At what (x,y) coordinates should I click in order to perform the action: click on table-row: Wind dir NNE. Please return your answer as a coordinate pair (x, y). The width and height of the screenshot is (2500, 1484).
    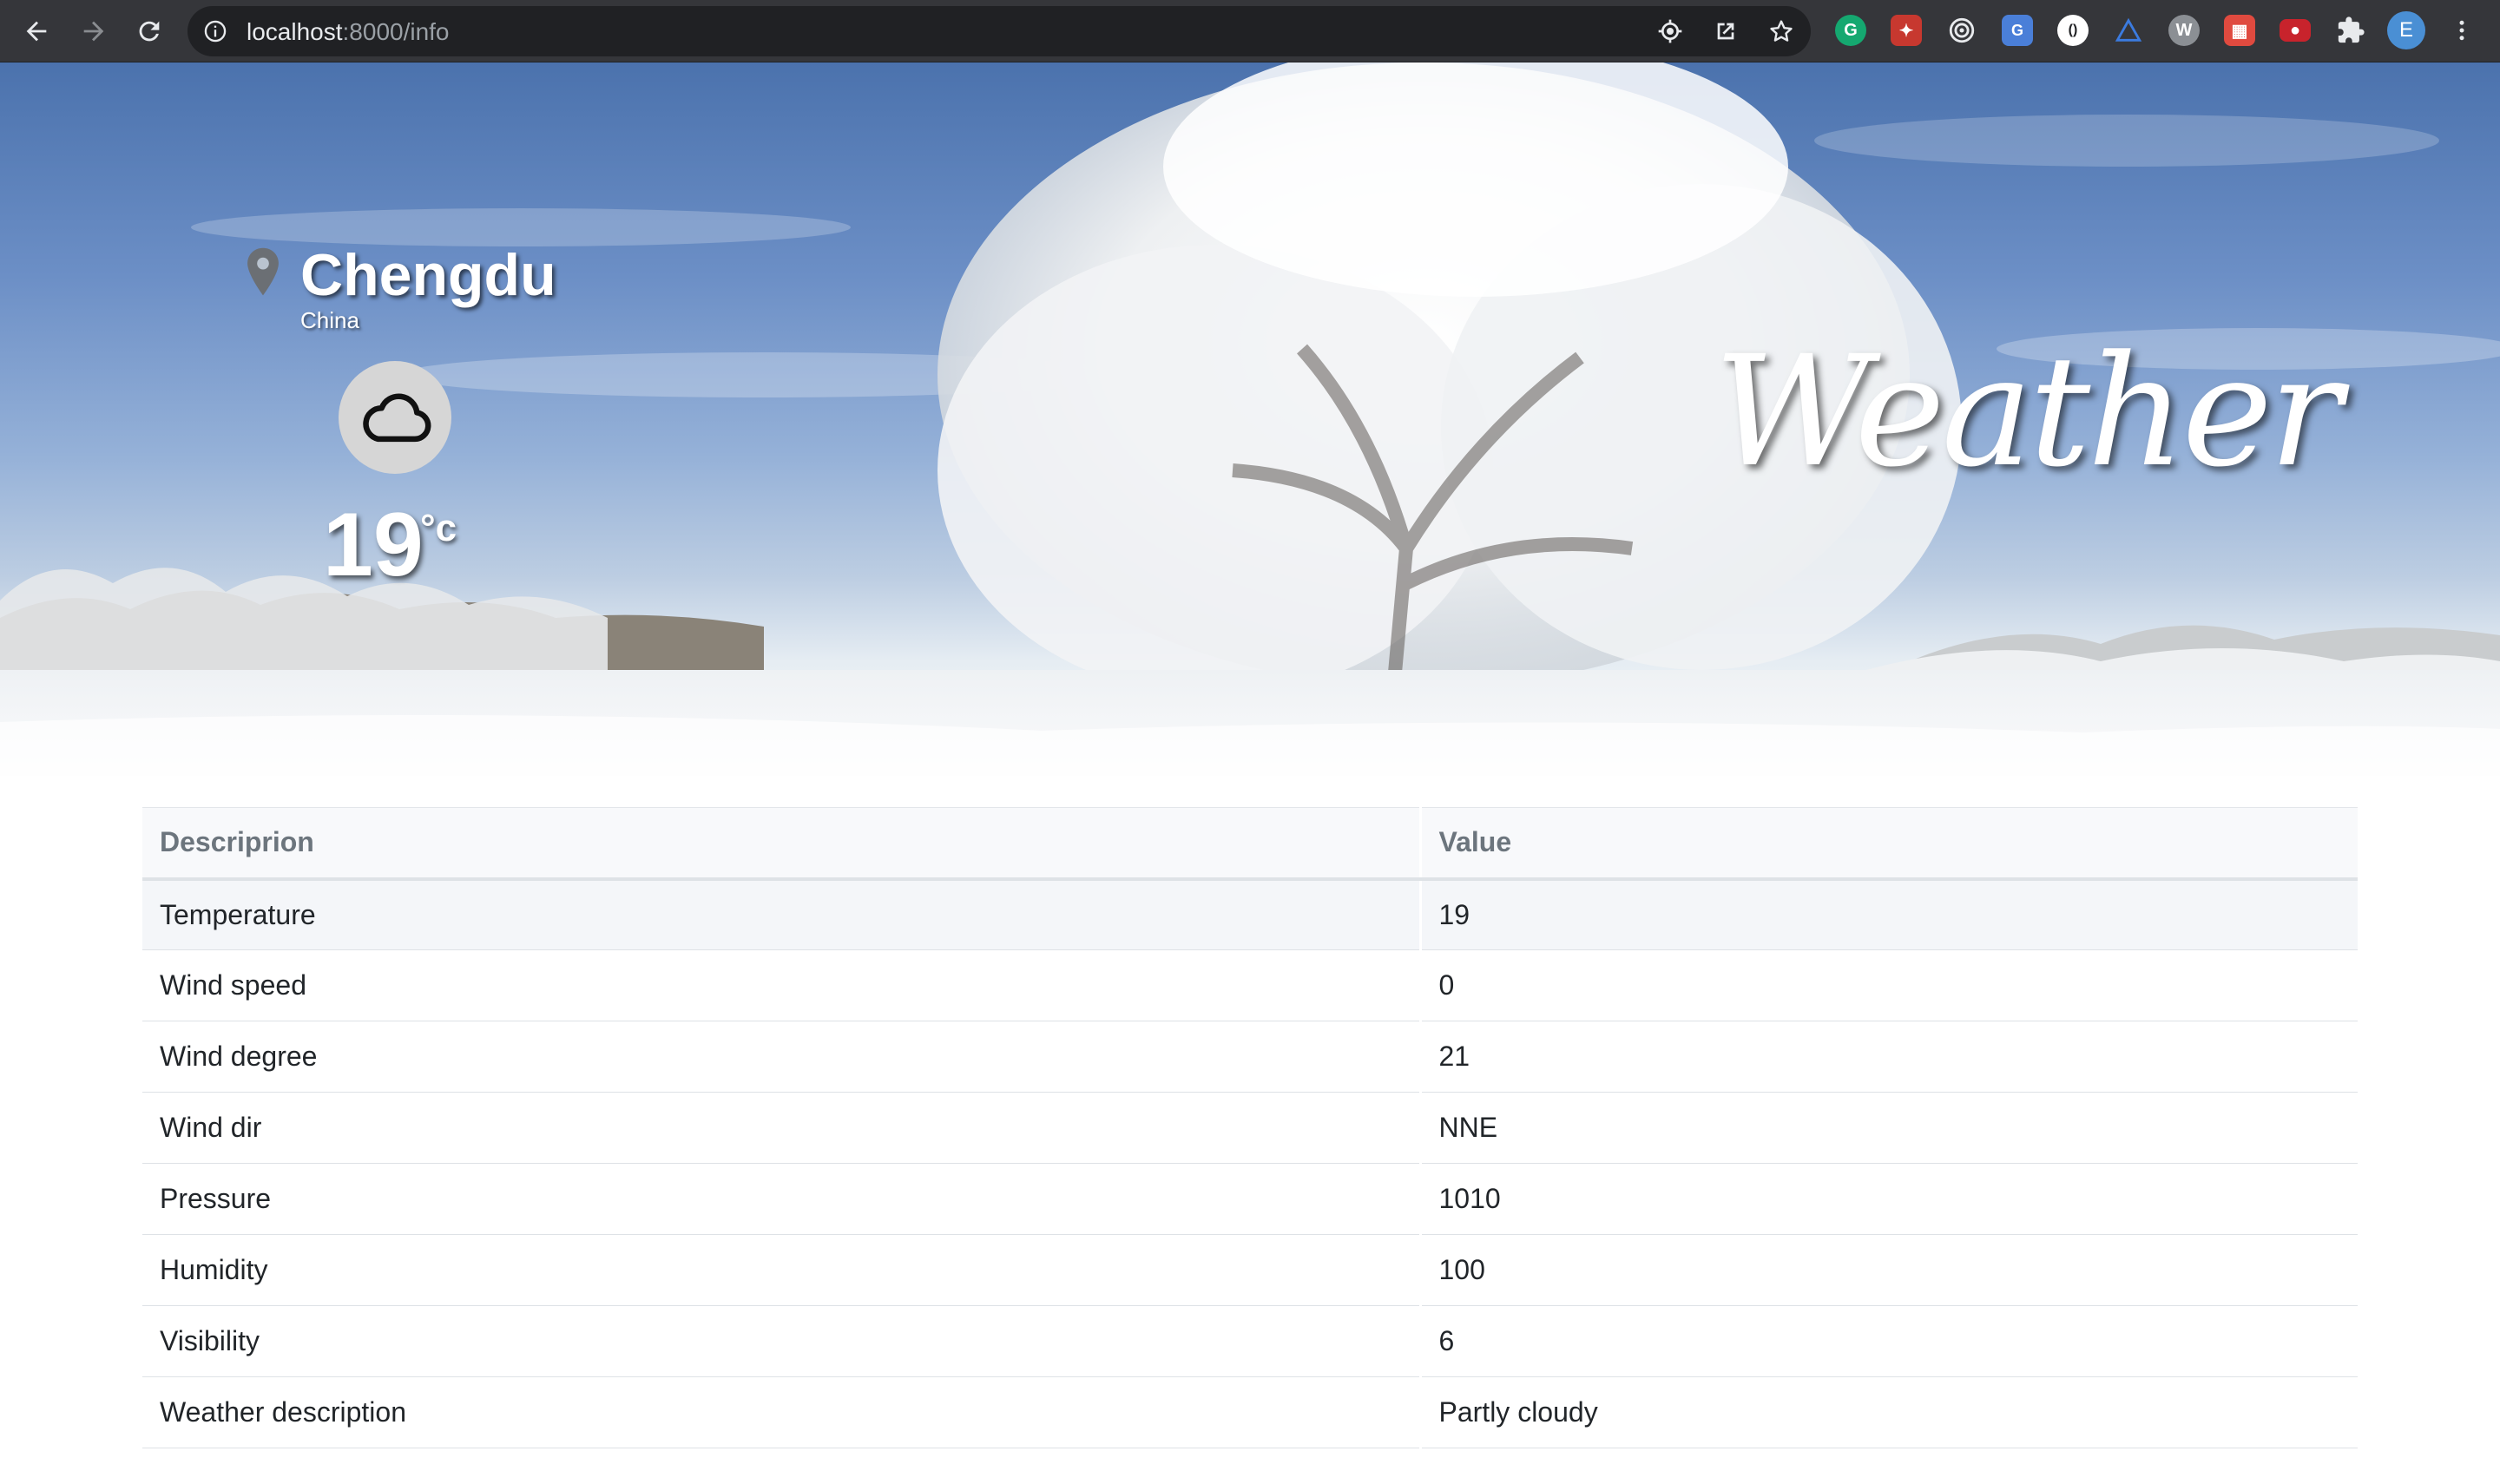
    Looking at the image, I should click on (1250, 1128).